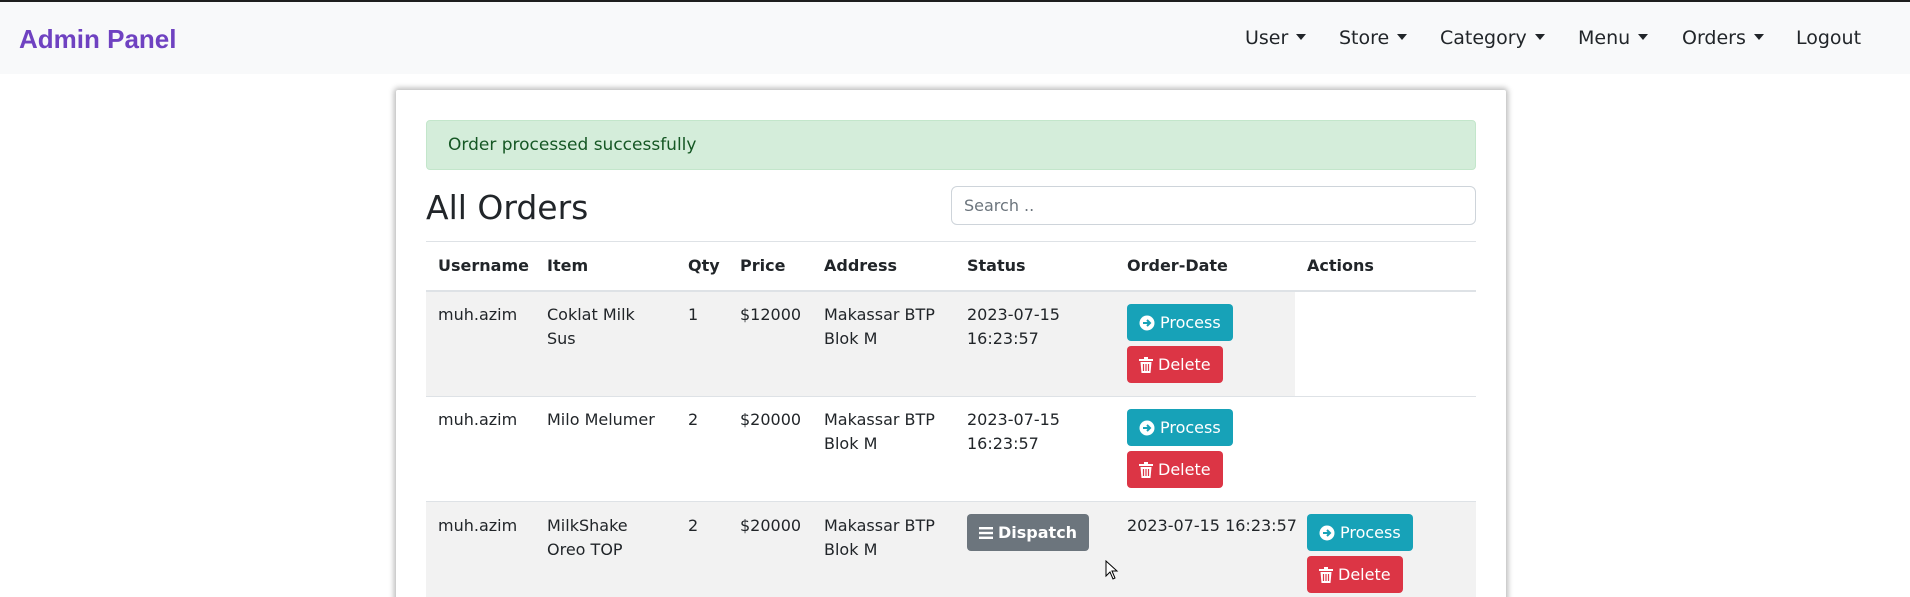 The height and width of the screenshot is (597, 1910). Describe the element at coordinates (1714, 38) in the screenshot. I see `nav-orders-label: Orders` at that location.